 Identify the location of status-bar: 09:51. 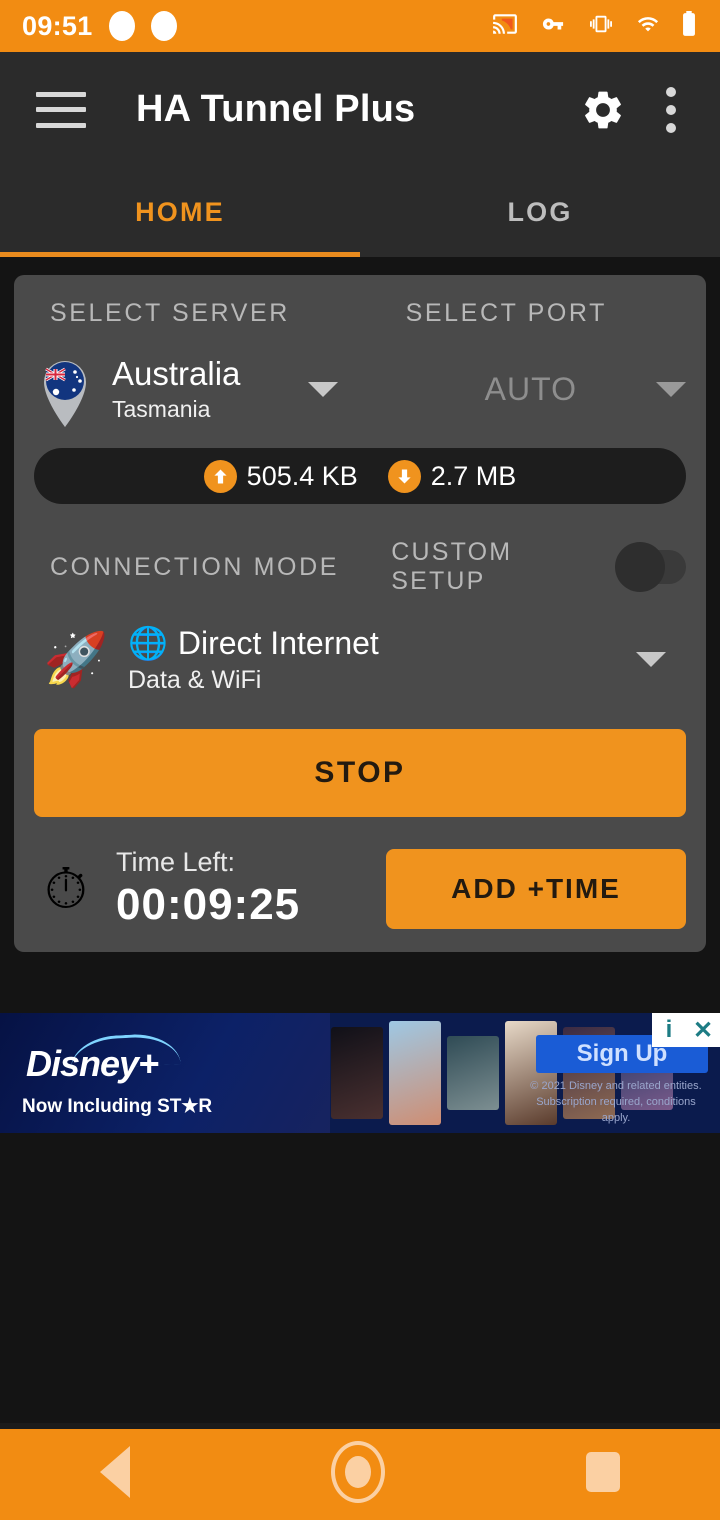
(360, 26).